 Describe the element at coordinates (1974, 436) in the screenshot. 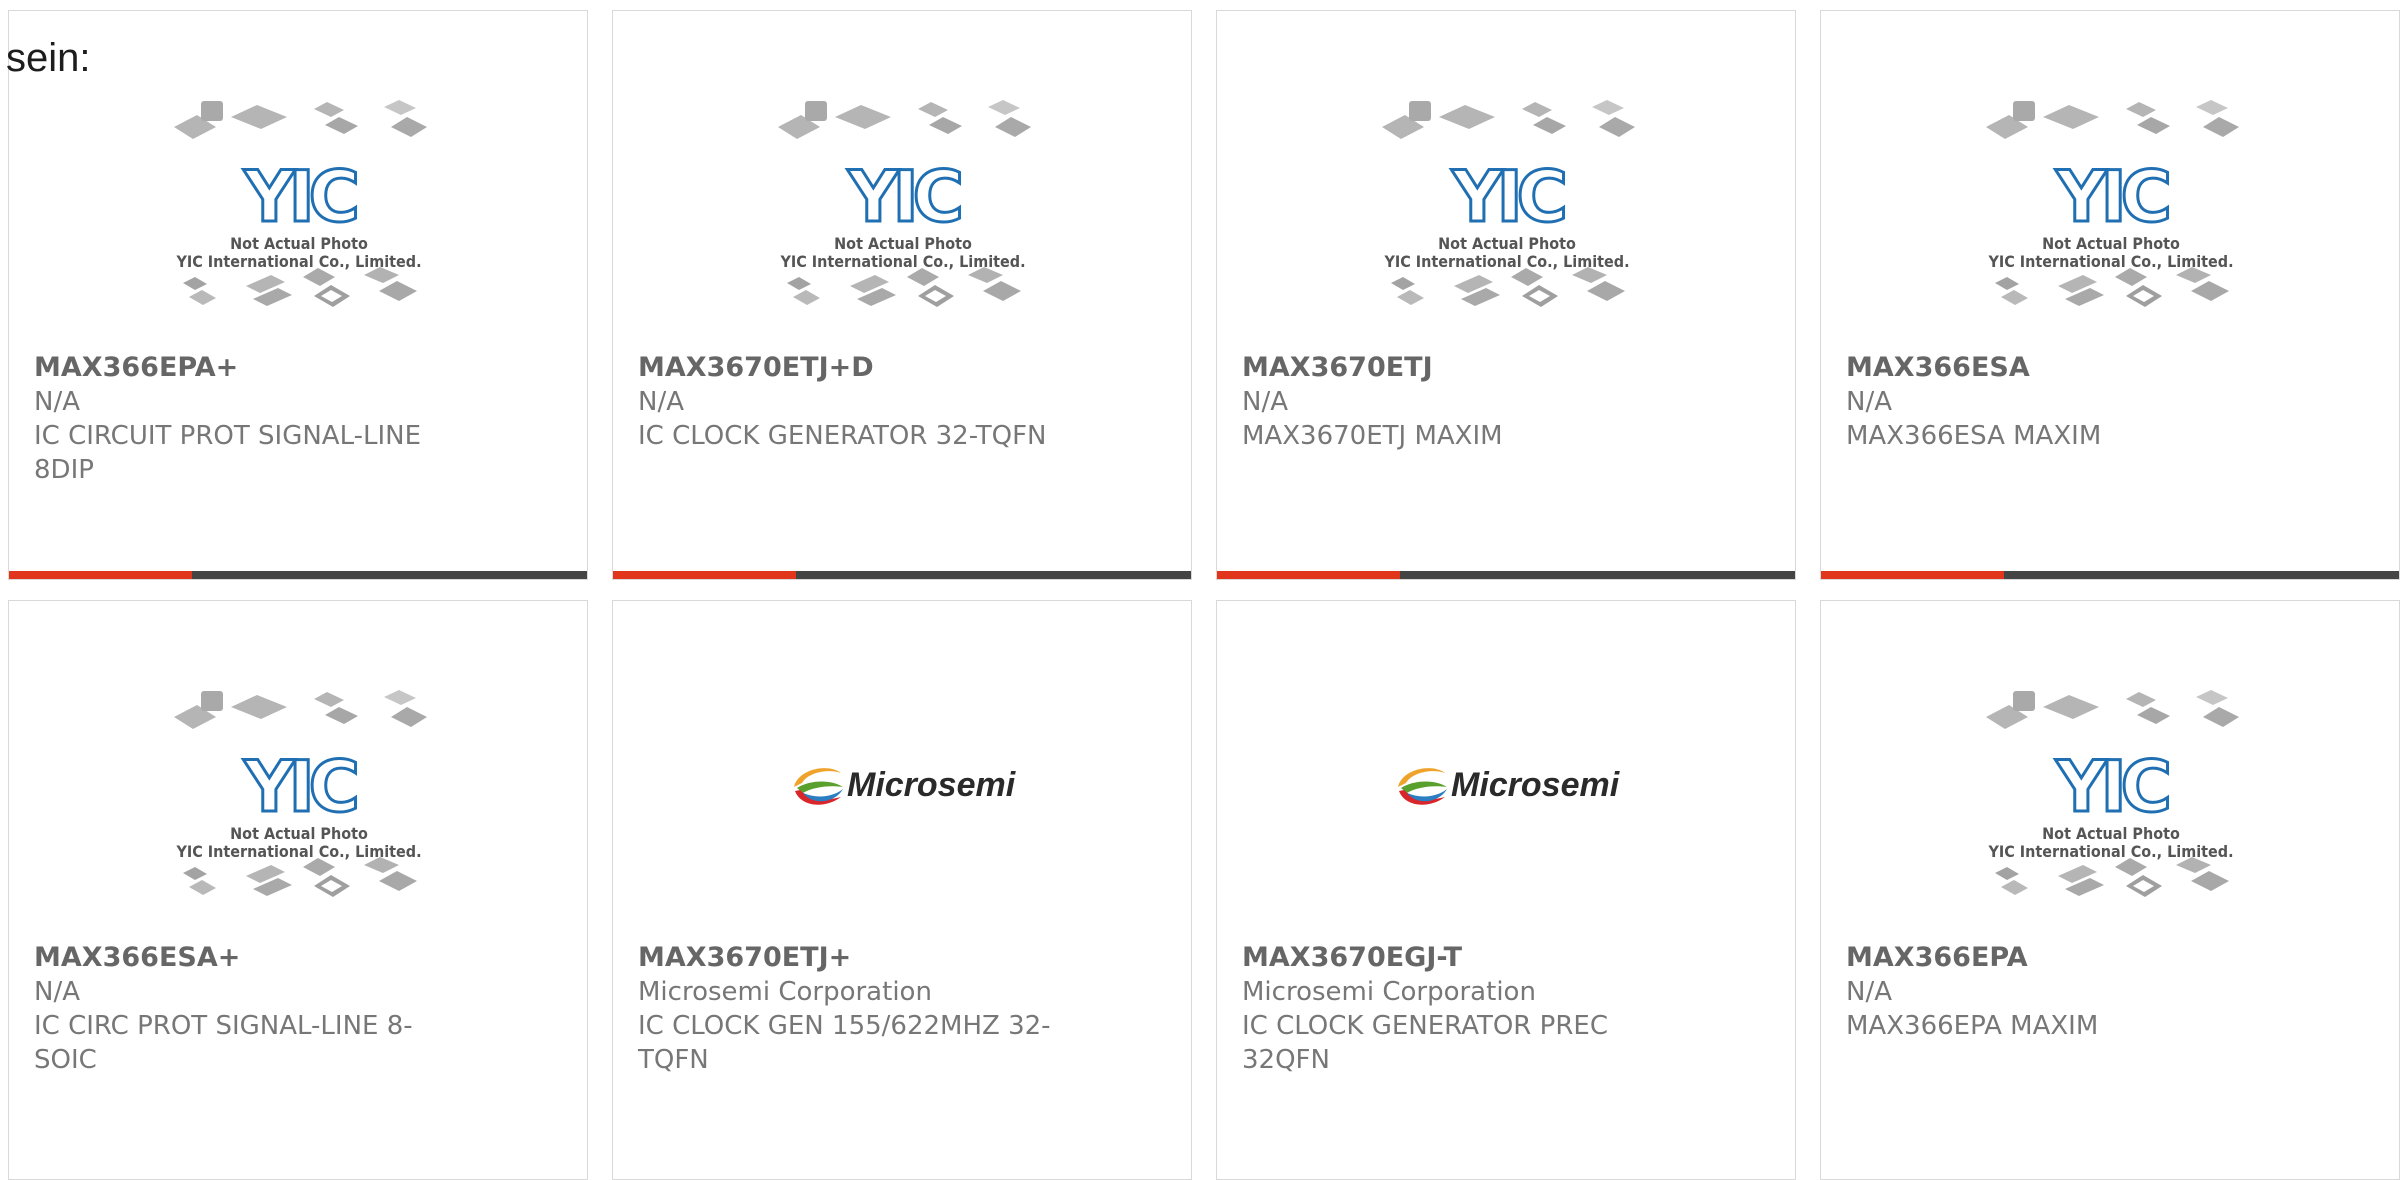

I see `description: MAX366ESA MAXIM` at that location.